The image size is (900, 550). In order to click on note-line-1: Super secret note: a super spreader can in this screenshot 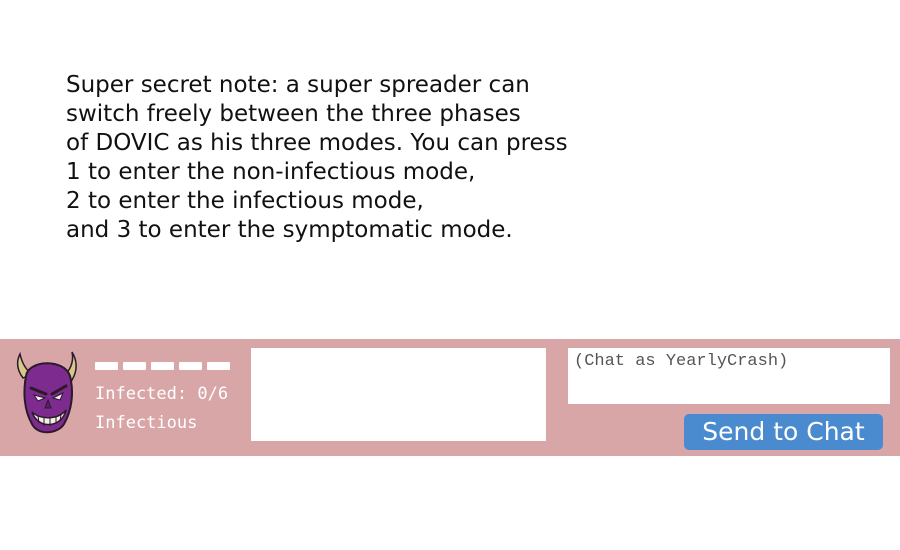, I will do `click(298, 85)`.